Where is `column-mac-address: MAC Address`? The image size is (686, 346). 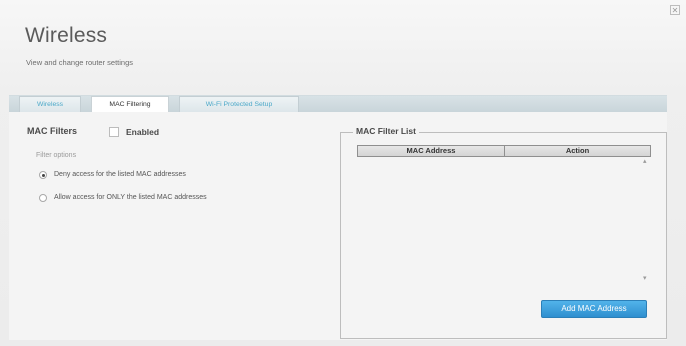
column-mac-address: MAC Address is located at coordinates (431, 151).